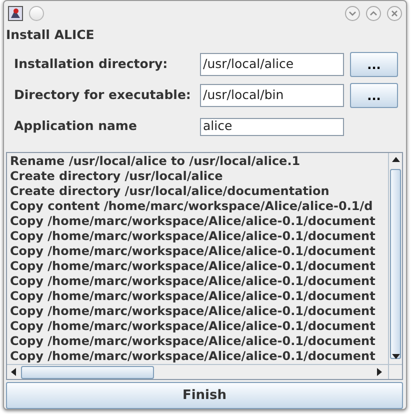 The image size is (415, 414). I want to click on maximize-button, so click(373, 14).